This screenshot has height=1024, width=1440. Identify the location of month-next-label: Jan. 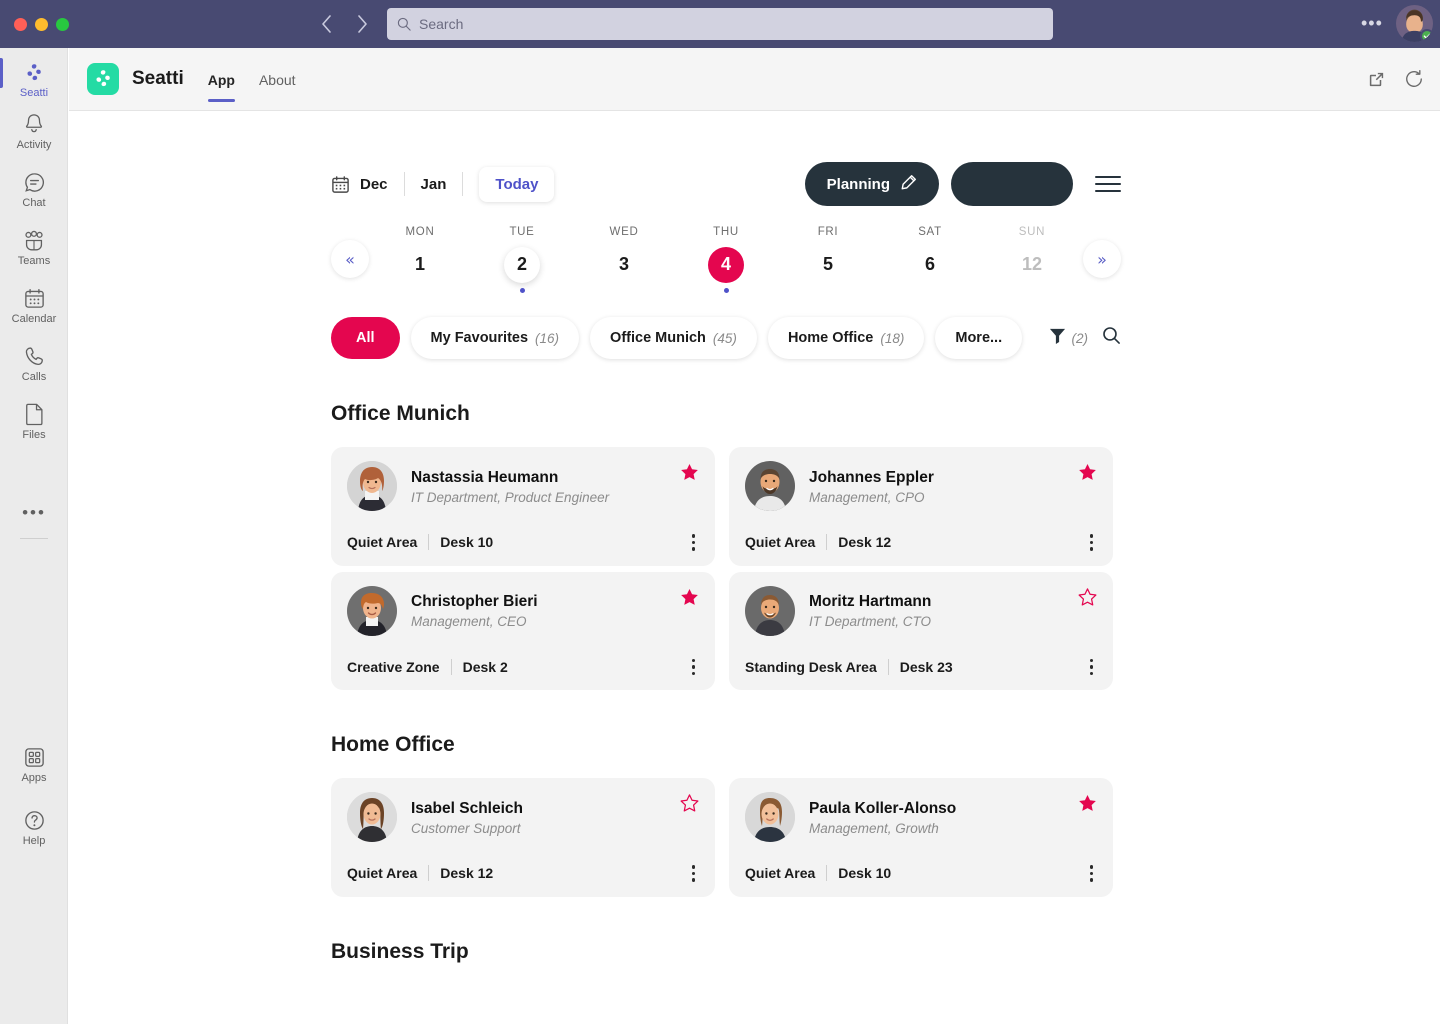
(434, 184).